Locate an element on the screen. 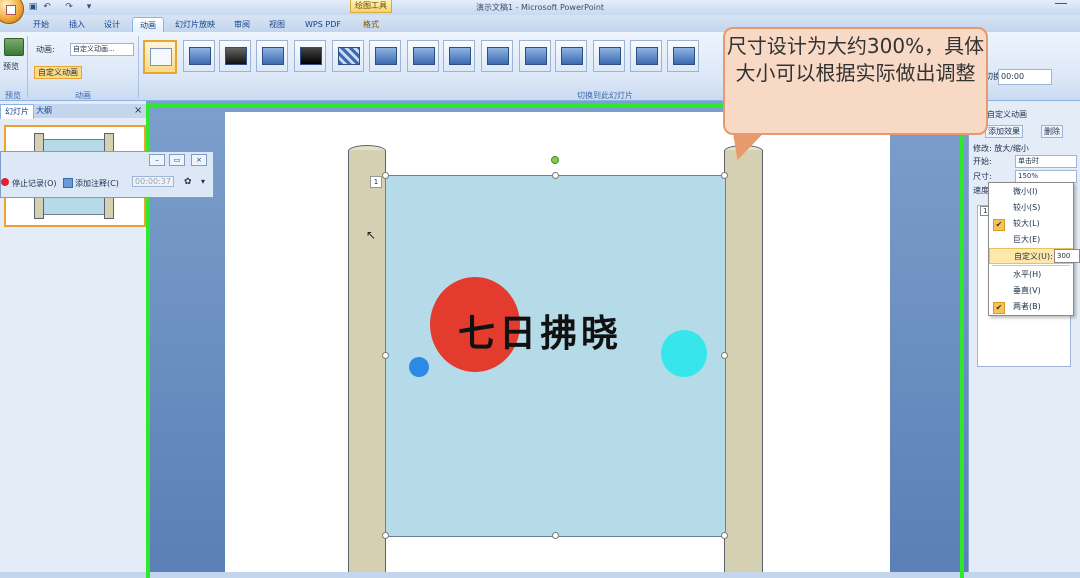 The image size is (1080, 578). chevron-down-icon: ▾ is located at coordinates (203, 181).